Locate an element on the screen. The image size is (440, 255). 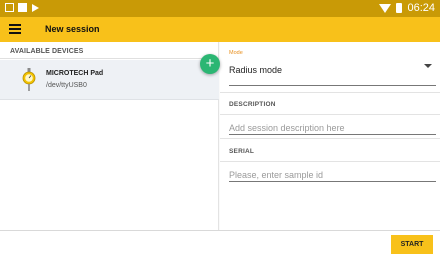
play-store-icon is located at coordinates (35, 7).